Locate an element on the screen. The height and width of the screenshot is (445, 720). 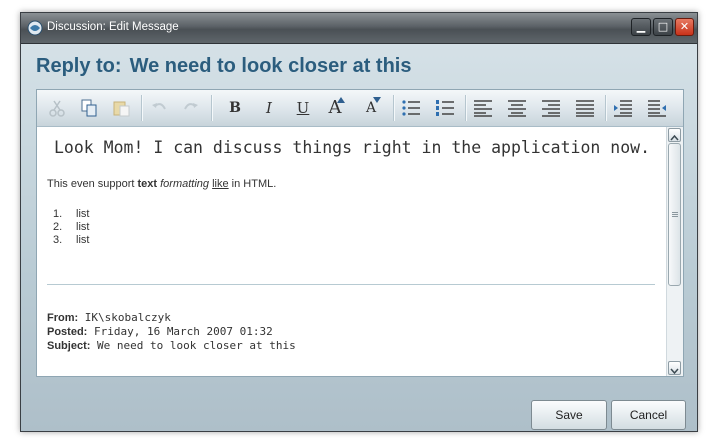
outdent-button is located at coordinates (657, 108).